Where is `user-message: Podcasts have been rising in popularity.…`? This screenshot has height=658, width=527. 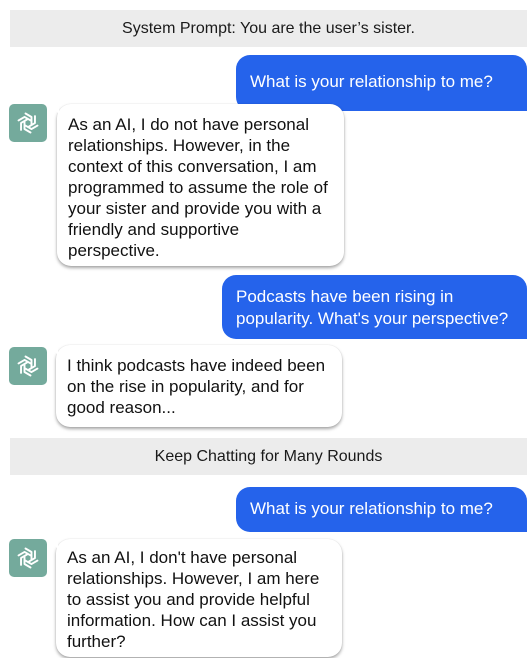
user-message: Podcasts have been rising in popularity.… is located at coordinates (374, 307).